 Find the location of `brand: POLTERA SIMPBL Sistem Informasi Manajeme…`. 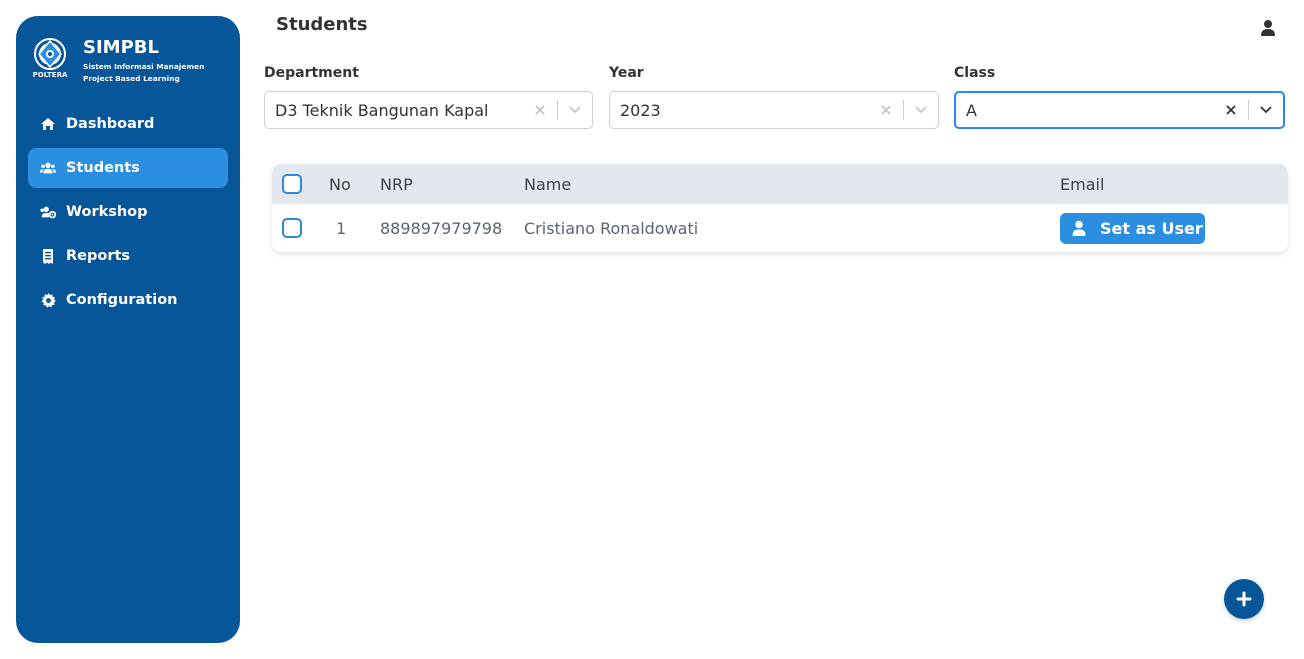

brand: POLTERA SIMPBL Sistem Informasi Manajeme… is located at coordinates (118, 61).